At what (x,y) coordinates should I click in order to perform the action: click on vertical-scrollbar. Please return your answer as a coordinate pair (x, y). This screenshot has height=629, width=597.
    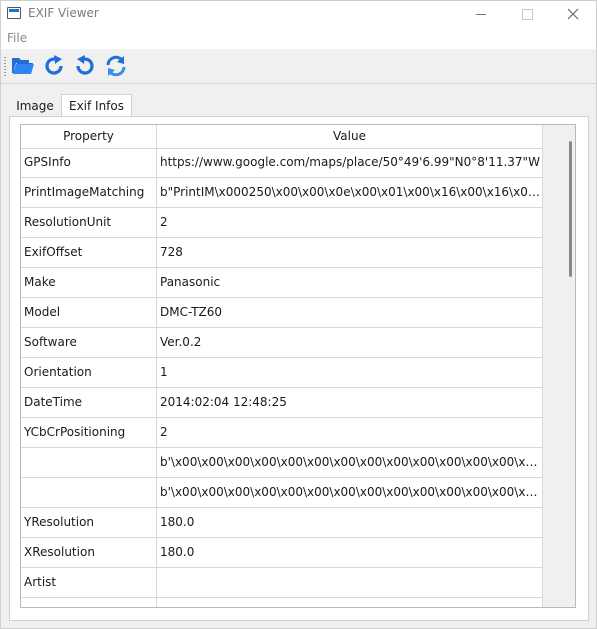
    Looking at the image, I should click on (558, 366).